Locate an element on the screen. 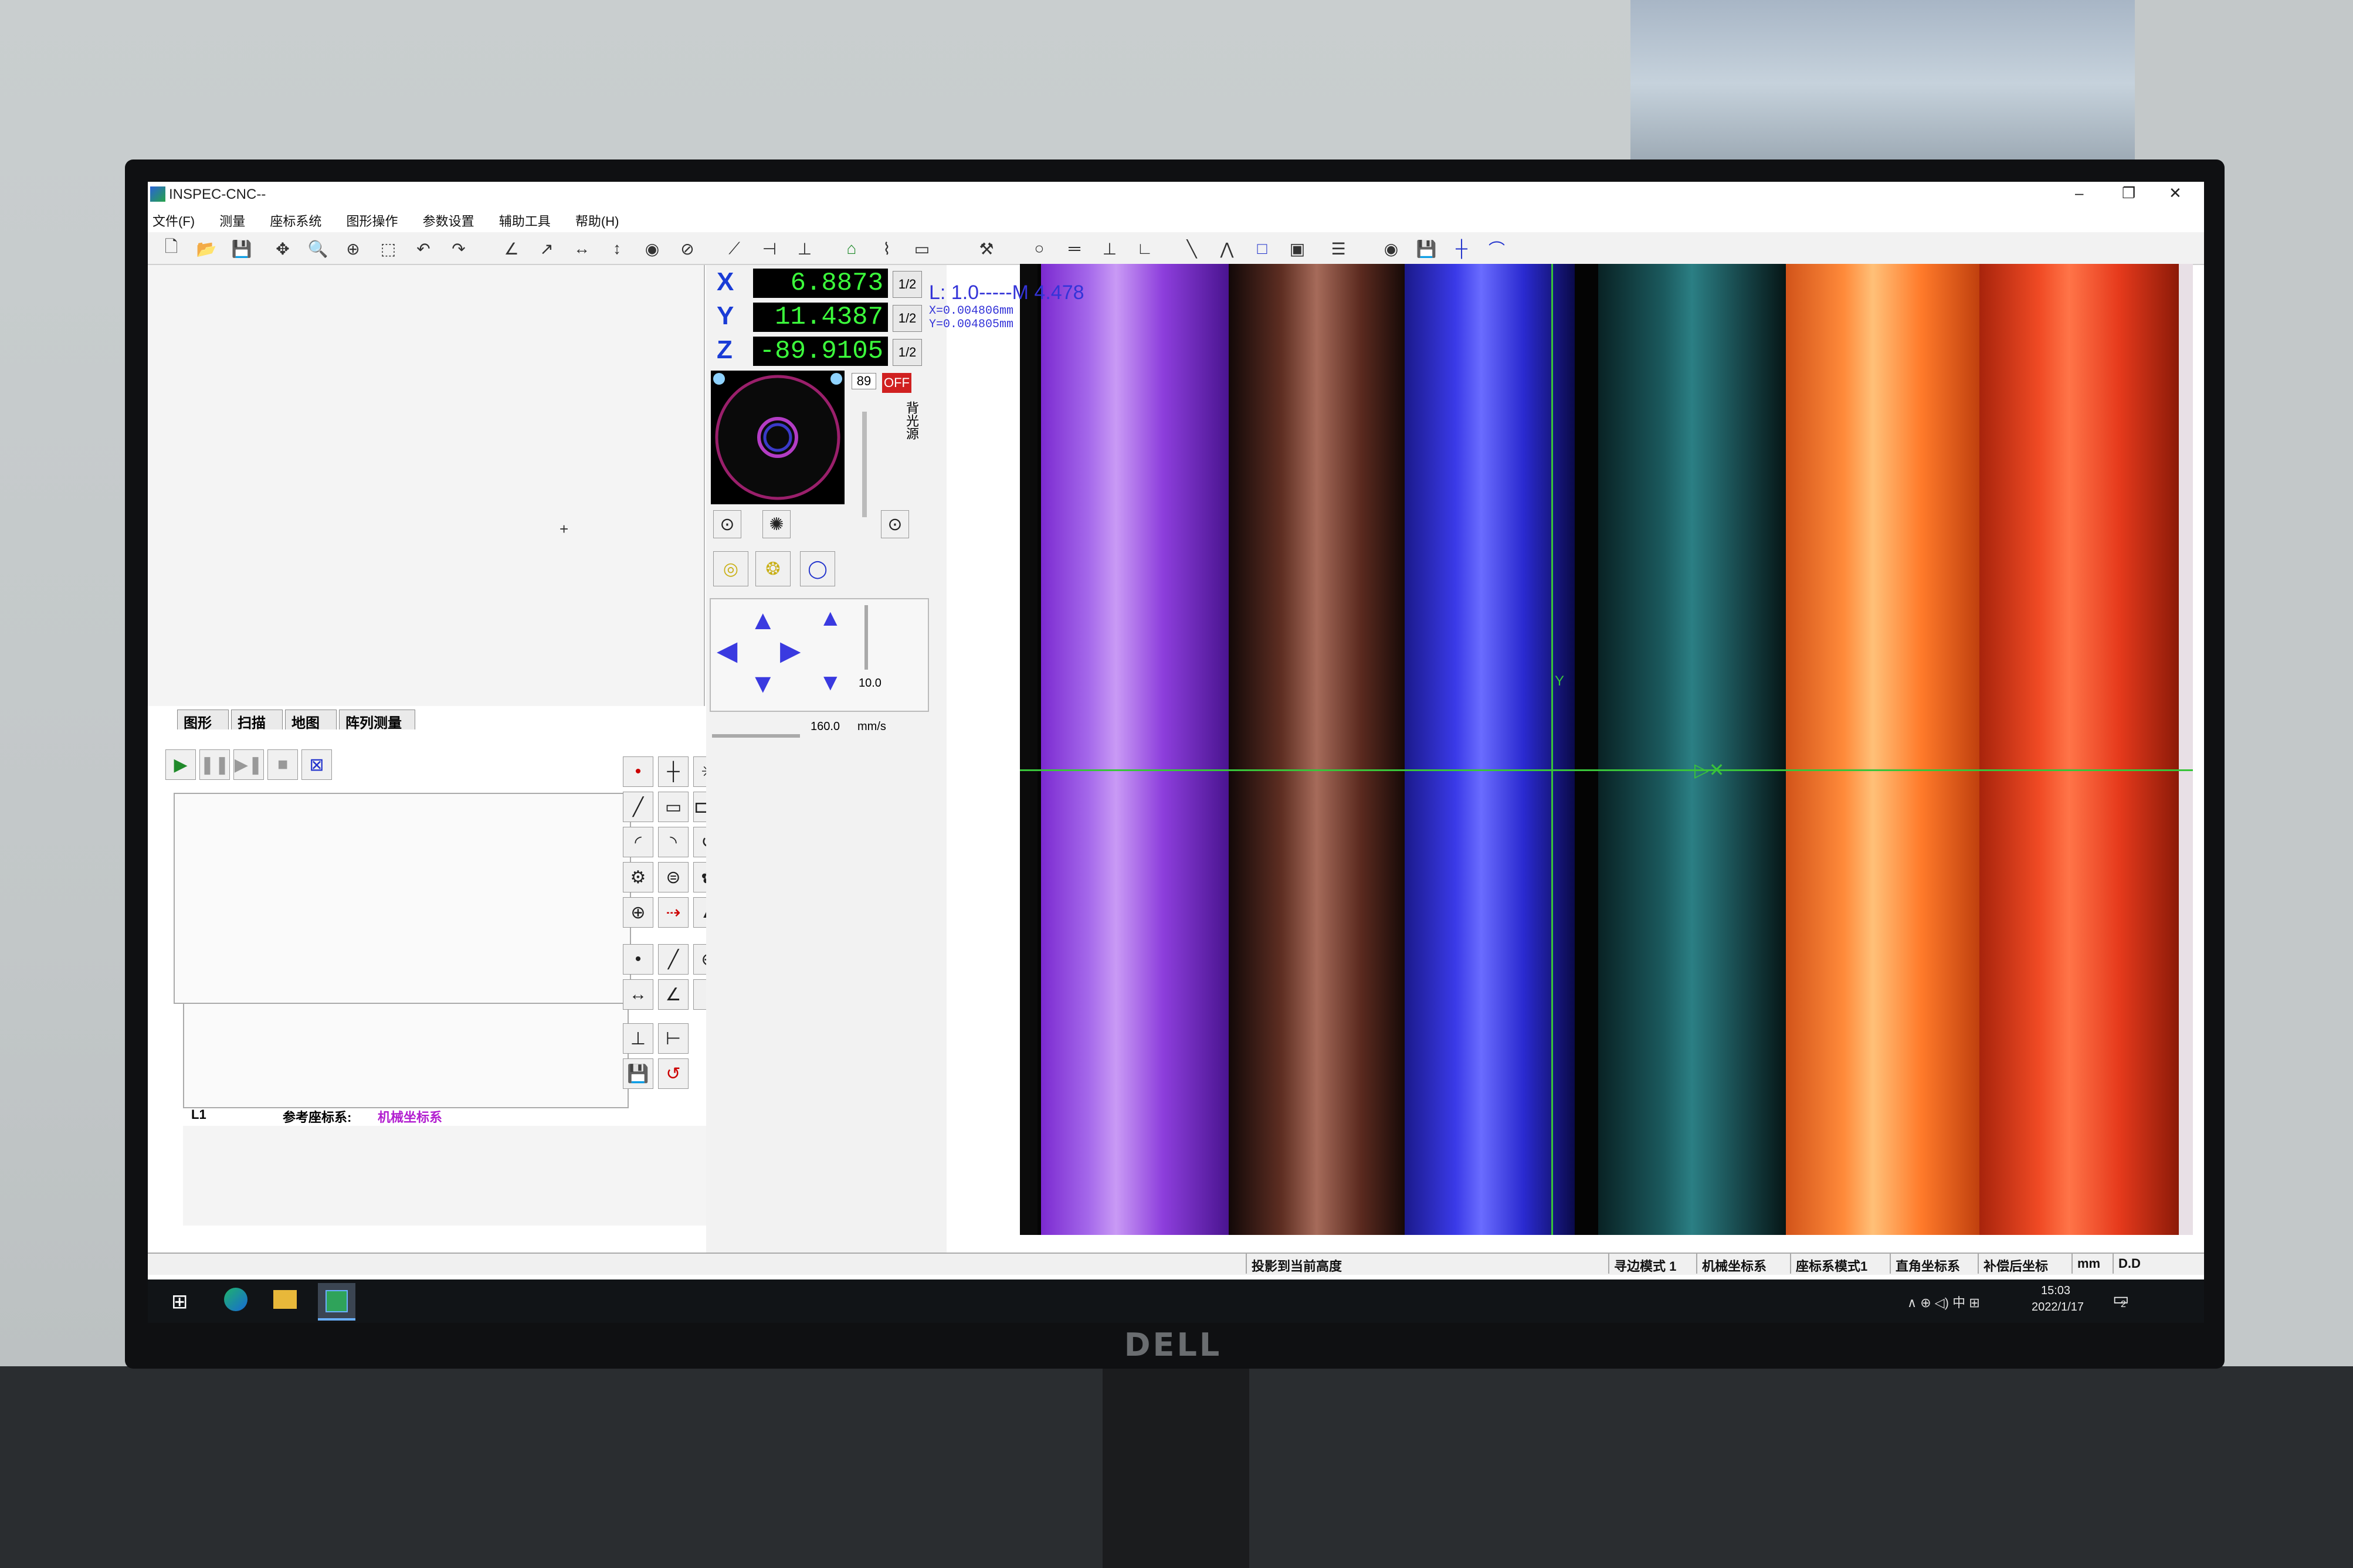  save-icon: 💾 is located at coordinates (241, 248).